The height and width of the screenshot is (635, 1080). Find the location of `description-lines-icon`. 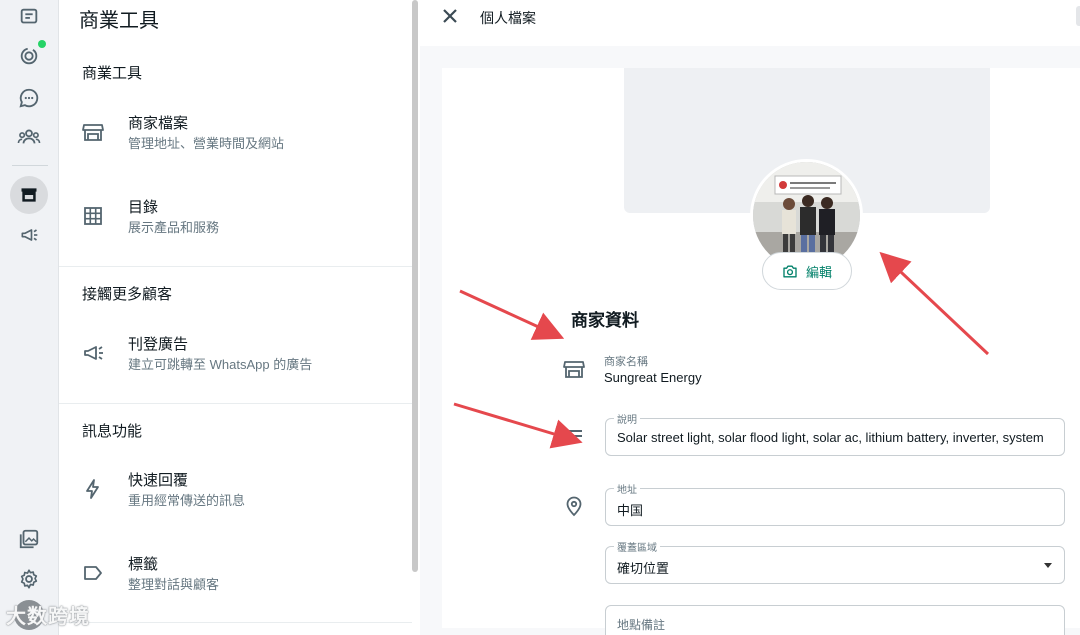

description-lines-icon is located at coordinates (574, 436).